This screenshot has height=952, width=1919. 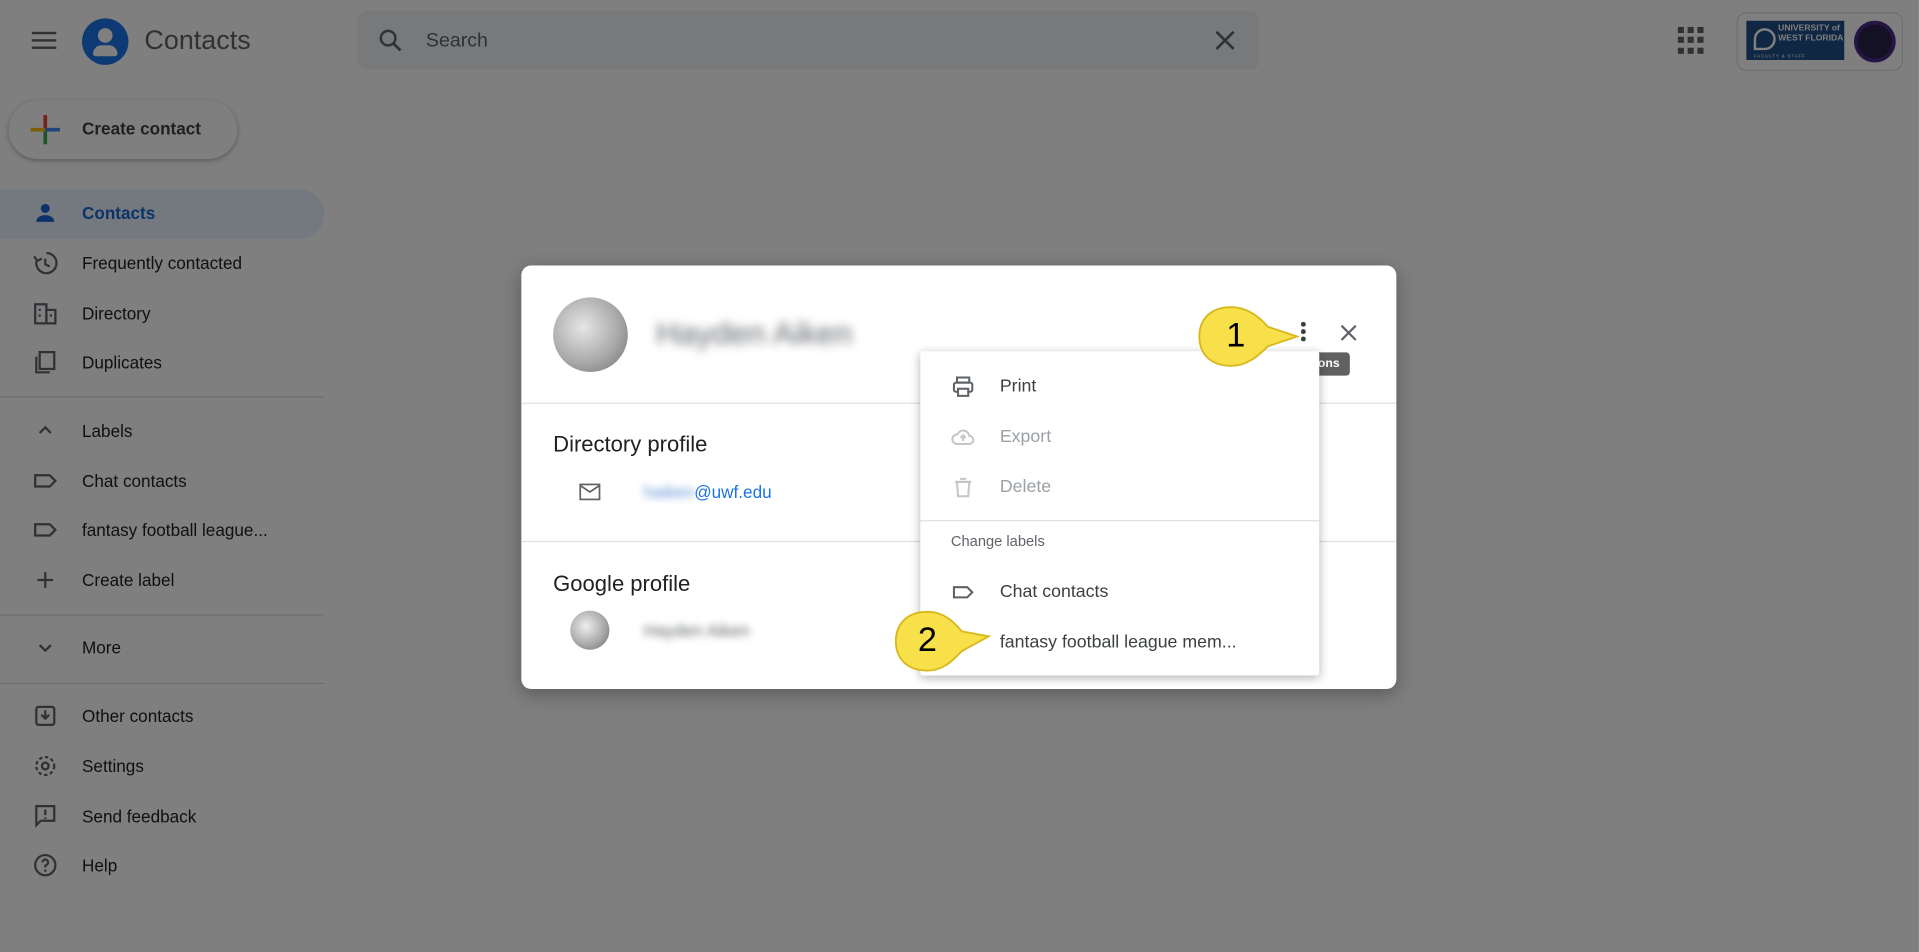 What do you see at coordinates (1120, 521) in the screenshot?
I see `menu-divider` at bounding box center [1120, 521].